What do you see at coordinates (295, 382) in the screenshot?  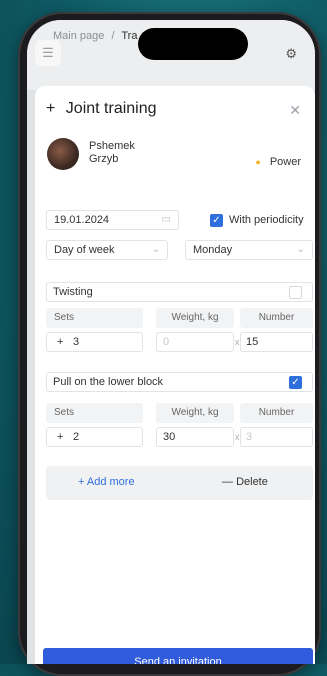 I see `exercise-checkbox: ✓` at bounding box center [295, 382].